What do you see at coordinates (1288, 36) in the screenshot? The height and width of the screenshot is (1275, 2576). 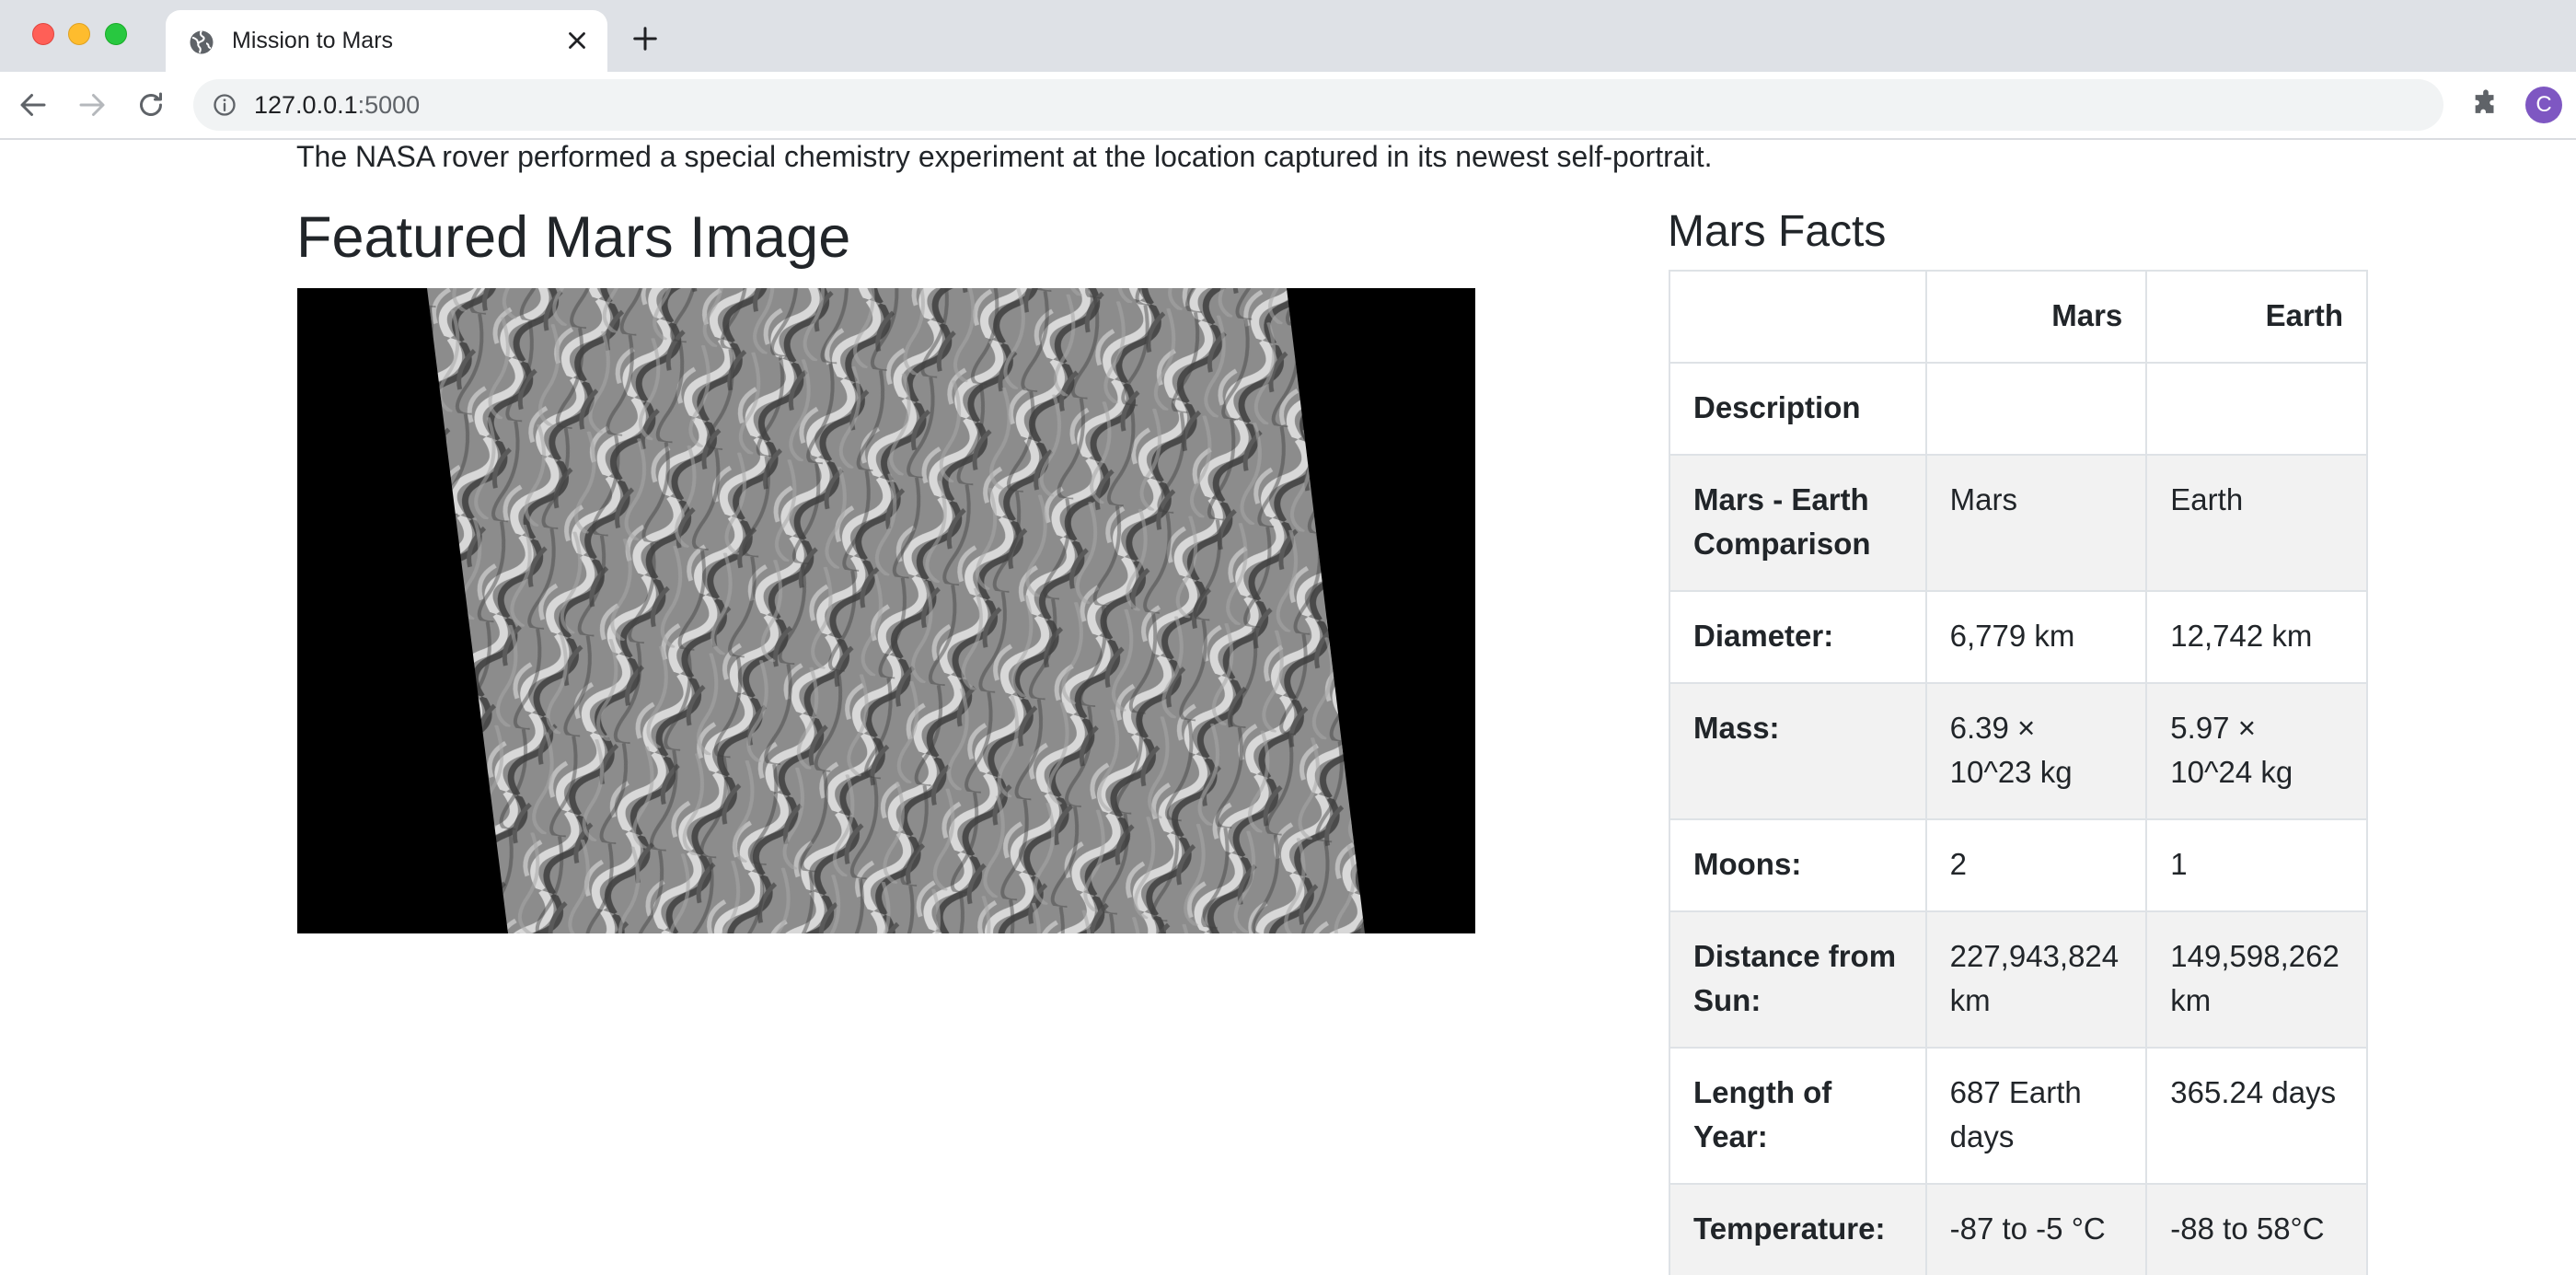 I see `tab-bar: Mission to Mars` at bounding box center [1288, 36].